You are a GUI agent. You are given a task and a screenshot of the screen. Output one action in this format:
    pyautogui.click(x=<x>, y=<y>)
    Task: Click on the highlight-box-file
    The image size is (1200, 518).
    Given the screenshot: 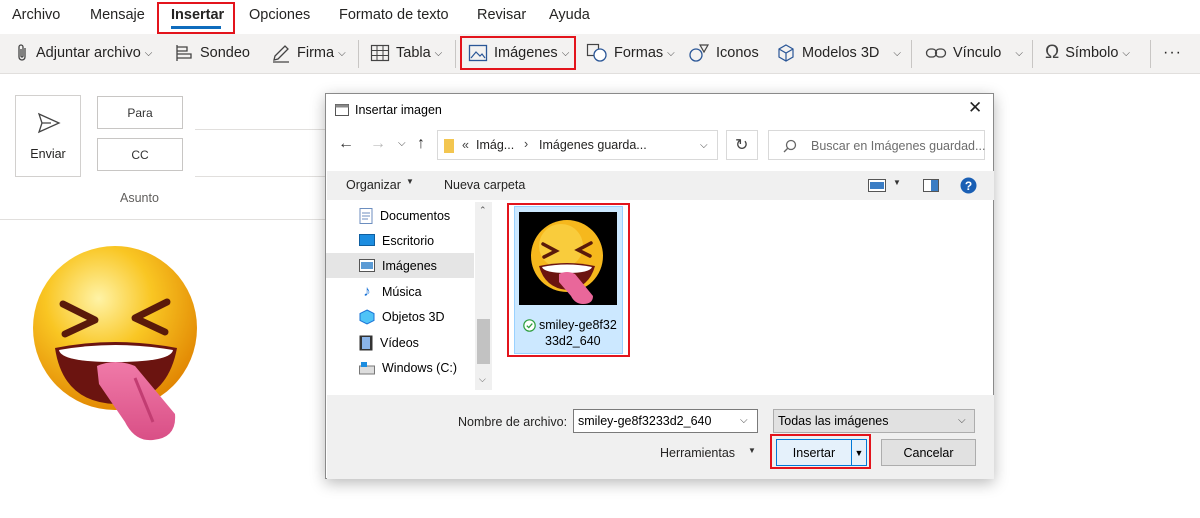 What is the action you would take?
    pyautogui.click(x=568, y=280)
    